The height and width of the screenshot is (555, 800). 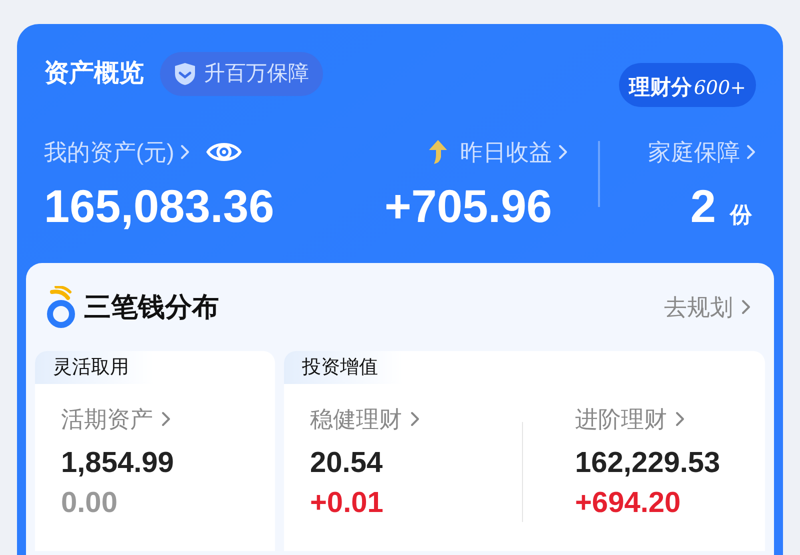 What do you see at coordinates (151, 307) in the screenshot?
I see `card-title: 三笔钱分布` at bounding box center [151, 307].